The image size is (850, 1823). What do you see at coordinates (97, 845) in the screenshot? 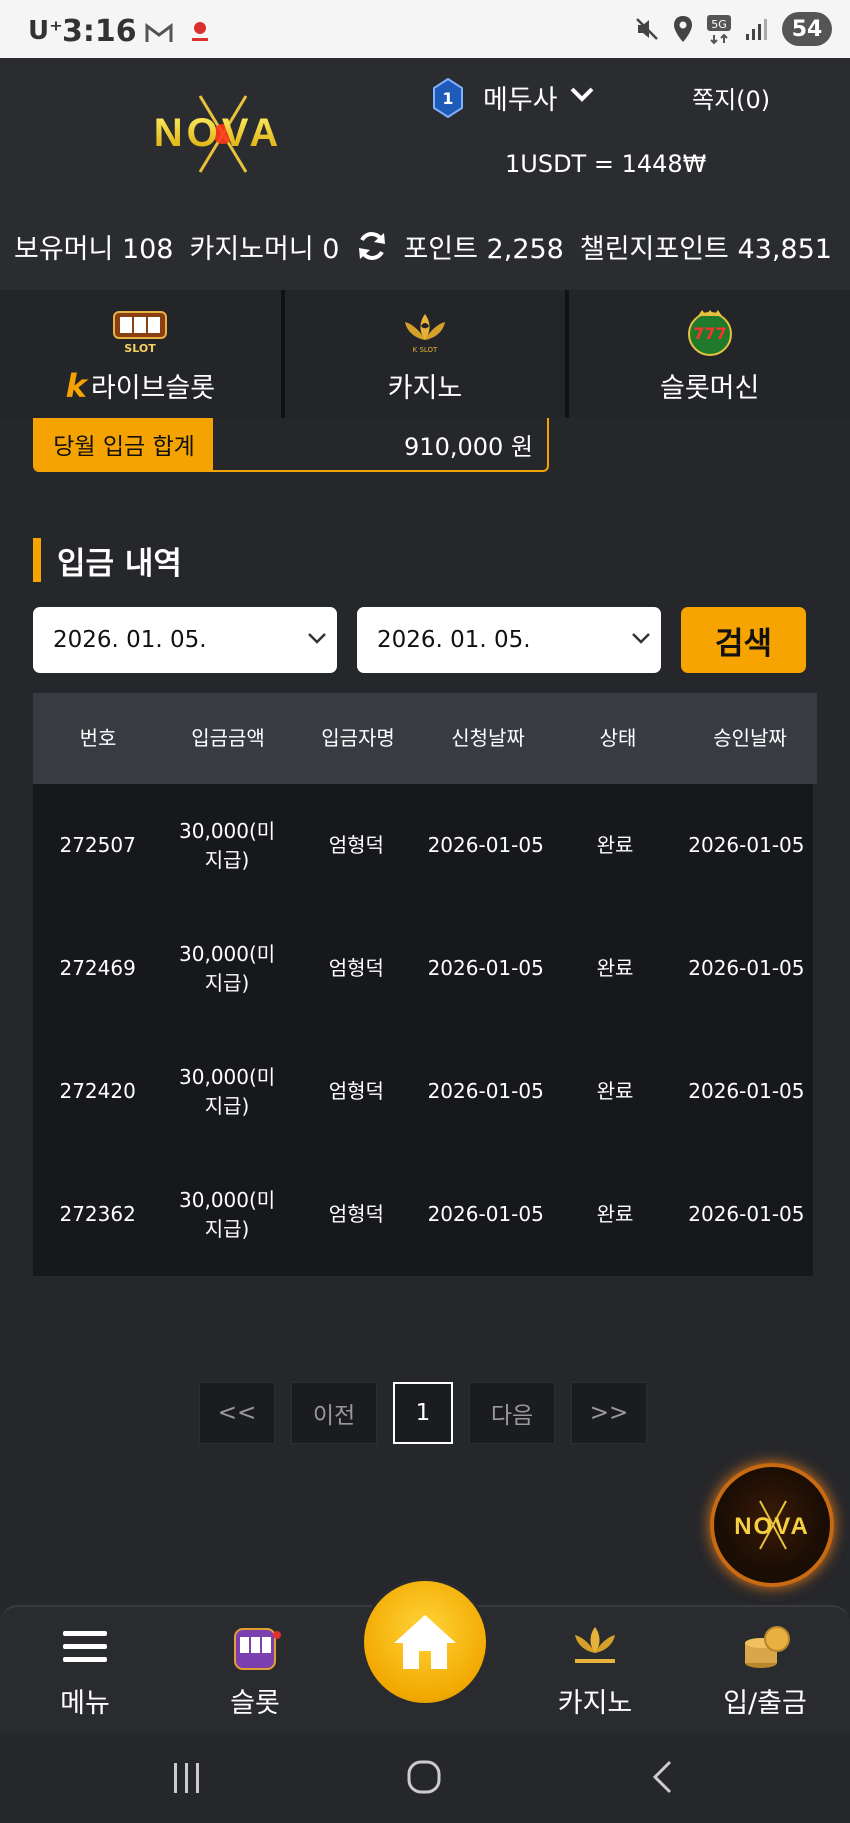
I see `cell-number: 272507` at bounding box center [97, 845].